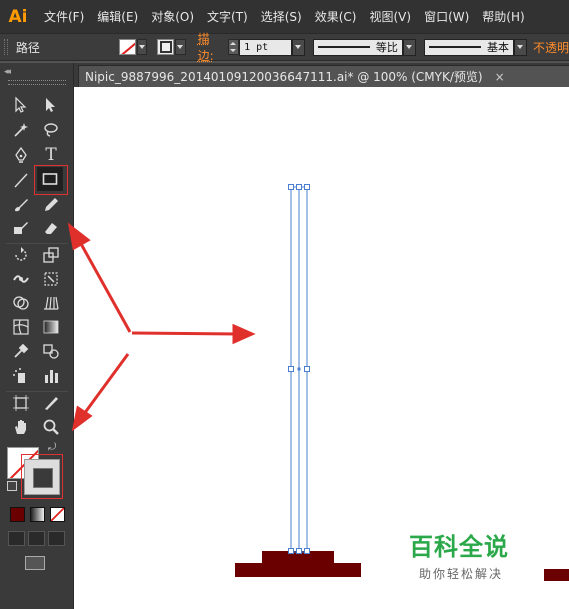  Describe the element at coordinates (51, 130) in the screenshot. I see `lasso-tool-icon` at that location.